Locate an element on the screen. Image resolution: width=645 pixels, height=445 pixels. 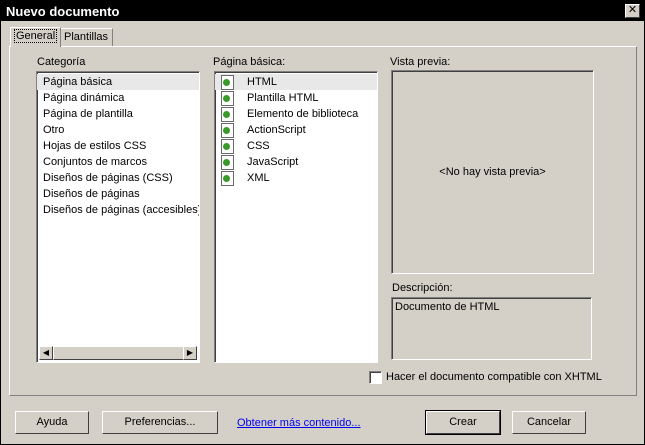
help-button: Ayuda is located at coordinates (52, 422).